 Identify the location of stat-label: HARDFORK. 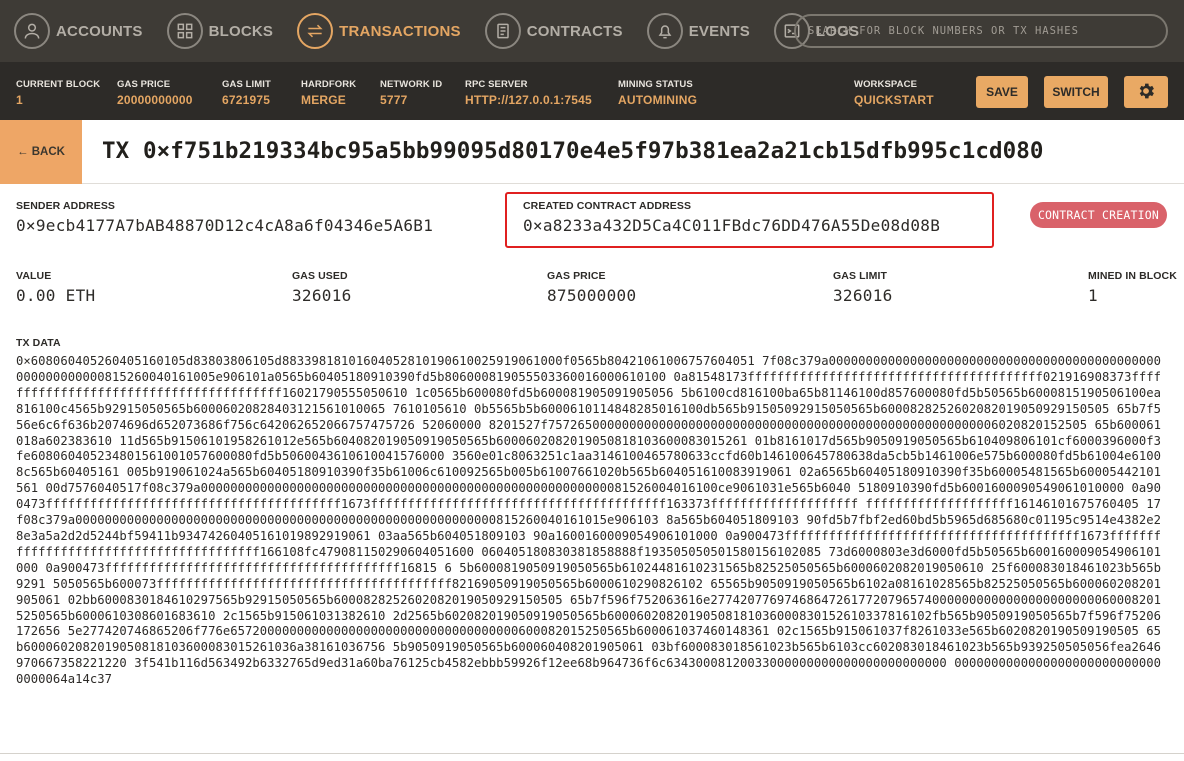
(329, 84).